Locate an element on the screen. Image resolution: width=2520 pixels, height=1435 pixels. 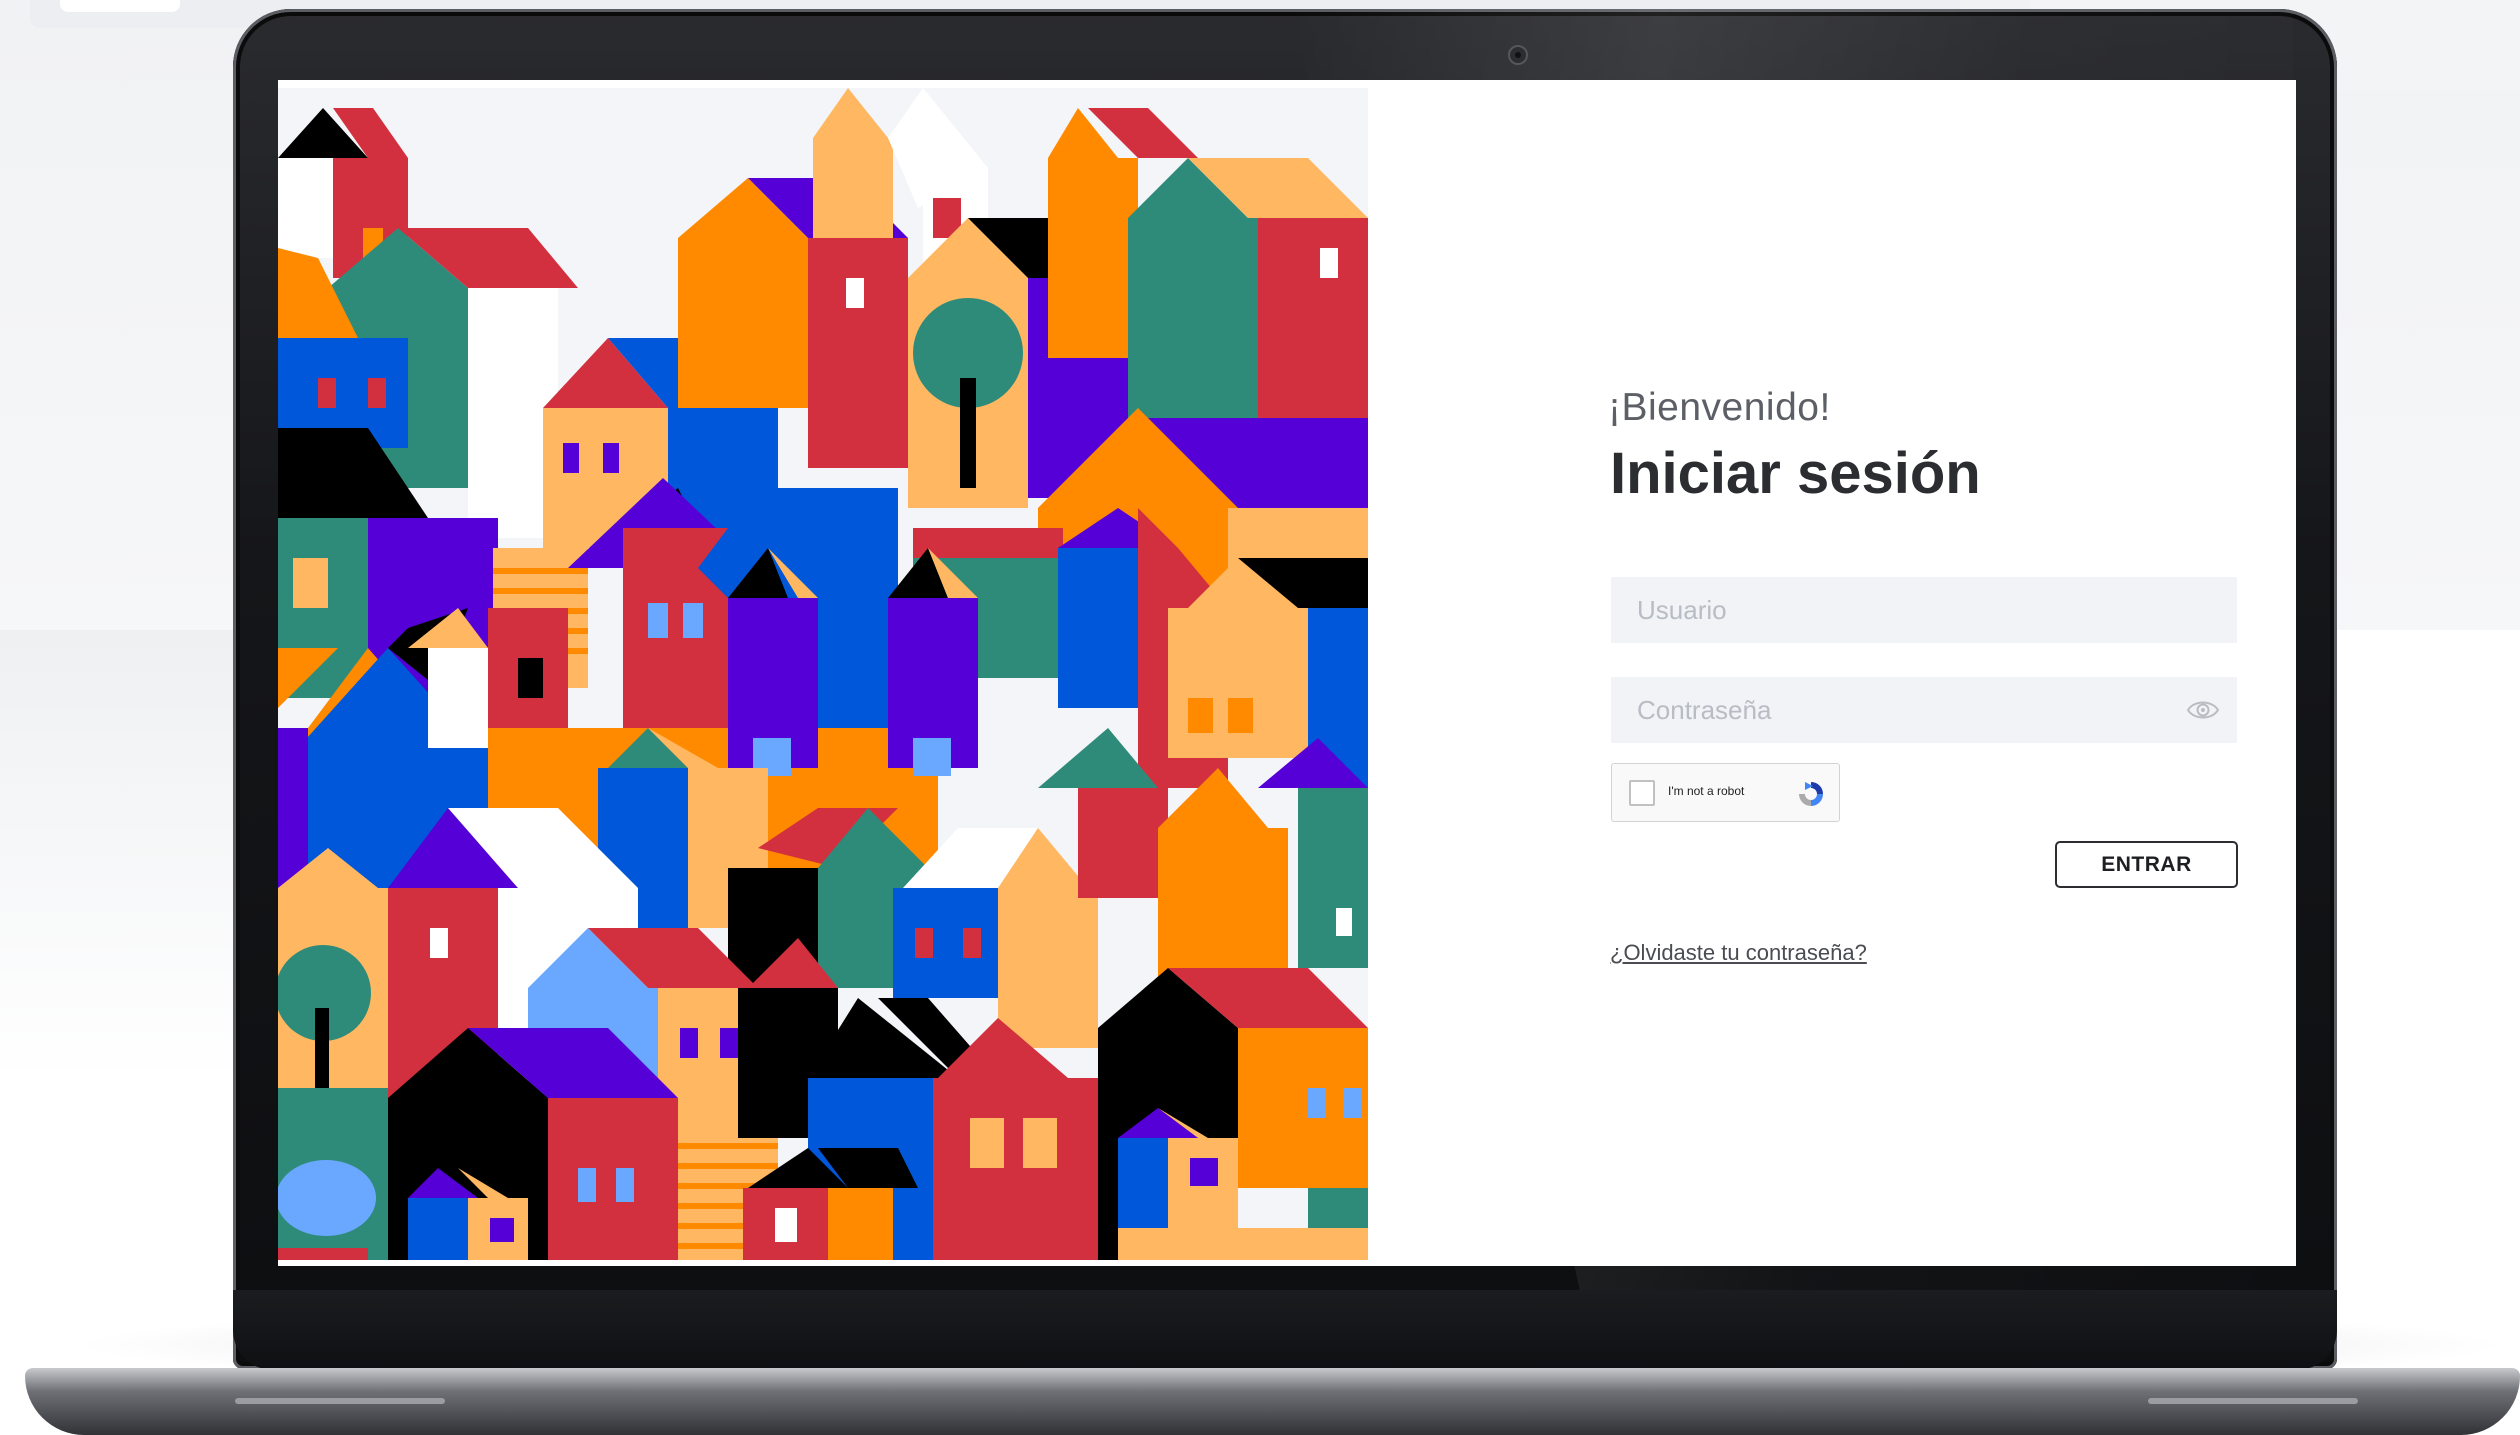
forgot-password-link: ¿Olvidaste tu contraseña? is located at coordinates (1738, 953).